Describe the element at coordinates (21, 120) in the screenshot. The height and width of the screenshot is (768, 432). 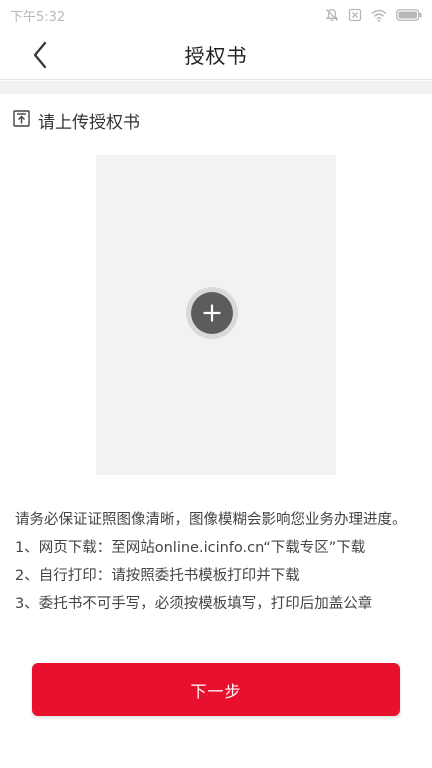
I see `upload-icon` at that location.